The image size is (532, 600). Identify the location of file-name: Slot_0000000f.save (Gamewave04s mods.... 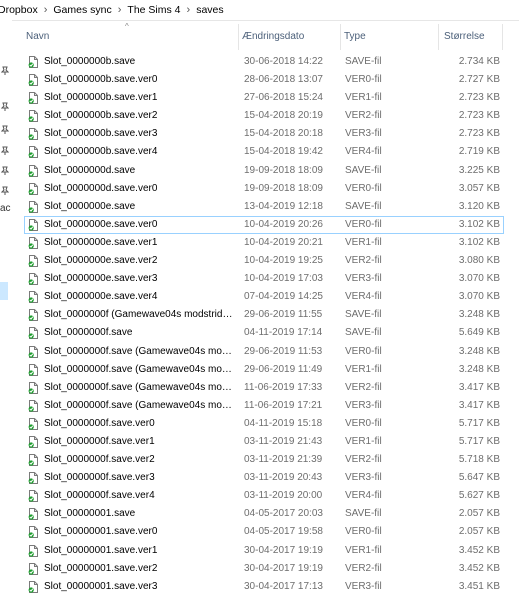
(140, 369).